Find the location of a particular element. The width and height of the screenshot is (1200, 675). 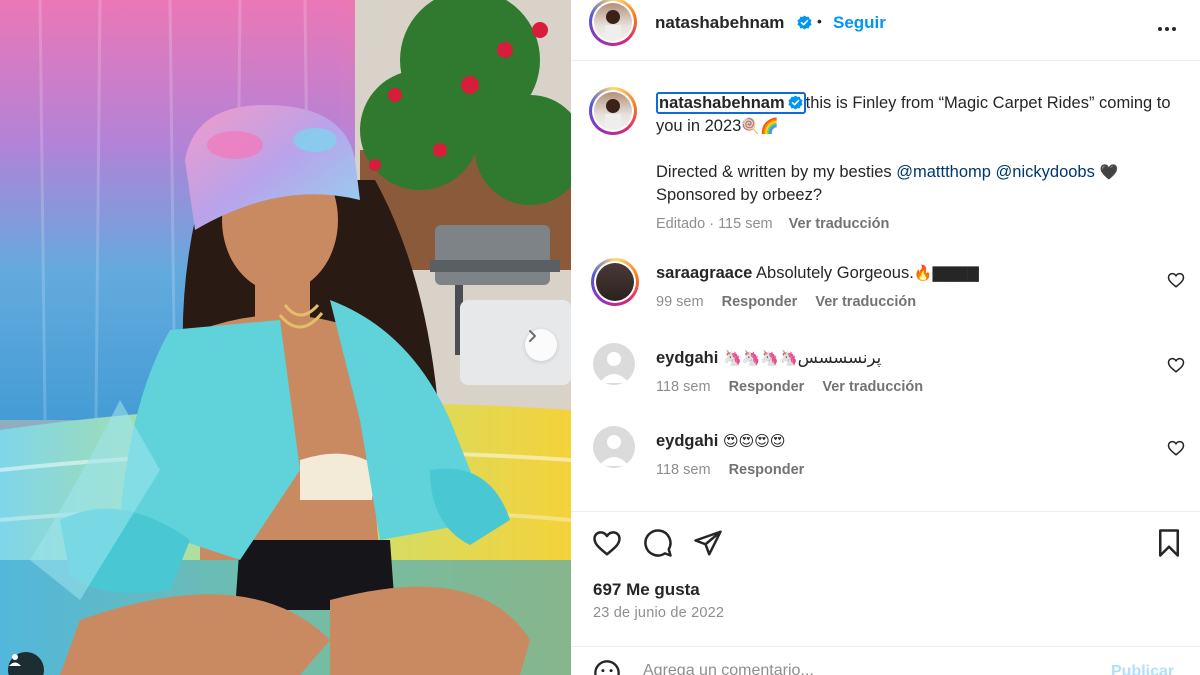

post-header: natashabehnam • Seguir is located at coordinates (885, 30).